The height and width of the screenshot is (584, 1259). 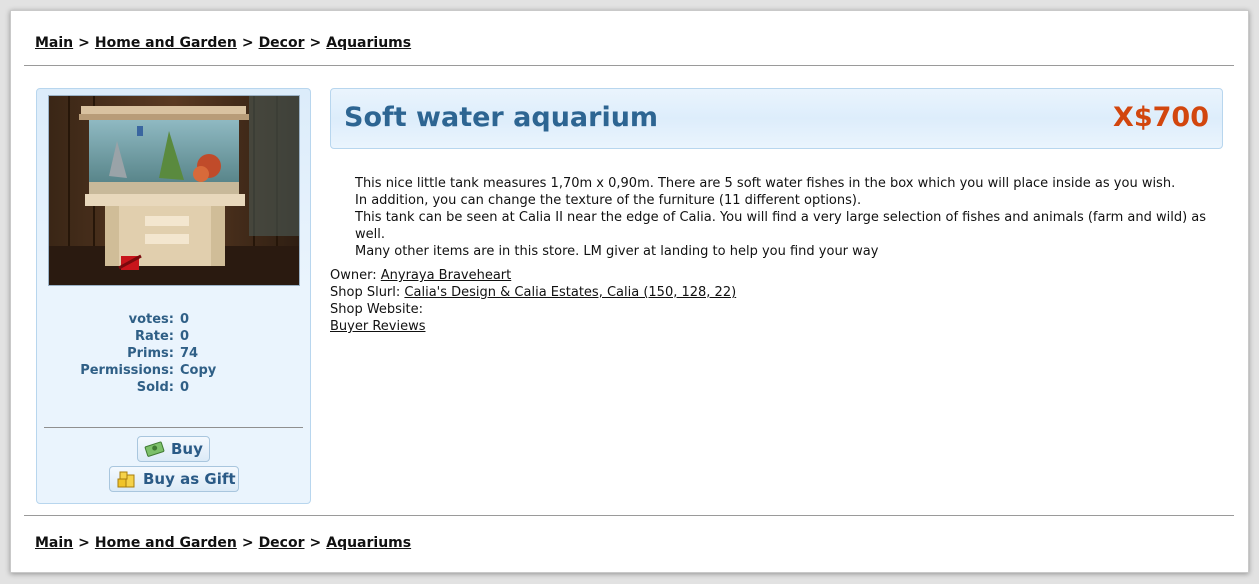 What do you see at coordinates (377, 309) in the screenshot?
I see `website-label: Shop Website:` at bounding box center [377, 309].